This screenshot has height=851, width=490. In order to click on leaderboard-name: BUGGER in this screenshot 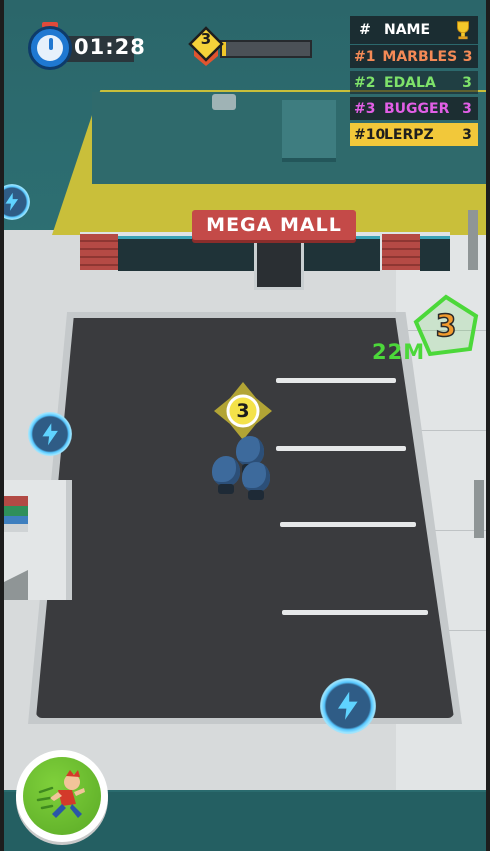, I will do `click(417, 108)`.